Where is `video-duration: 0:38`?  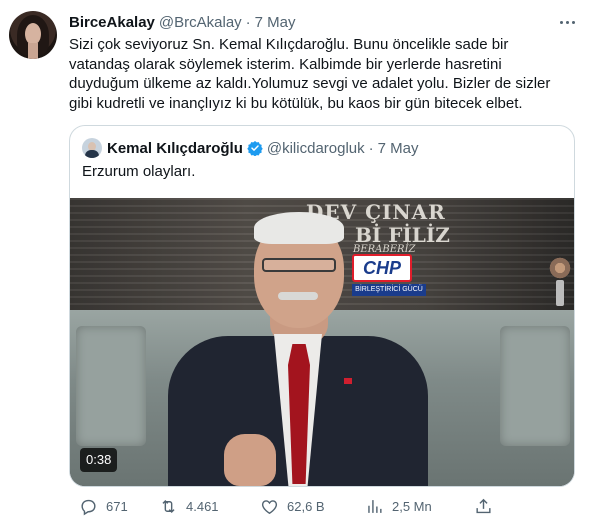
video-duration: 0:38 is located at coordinates (99, 460).